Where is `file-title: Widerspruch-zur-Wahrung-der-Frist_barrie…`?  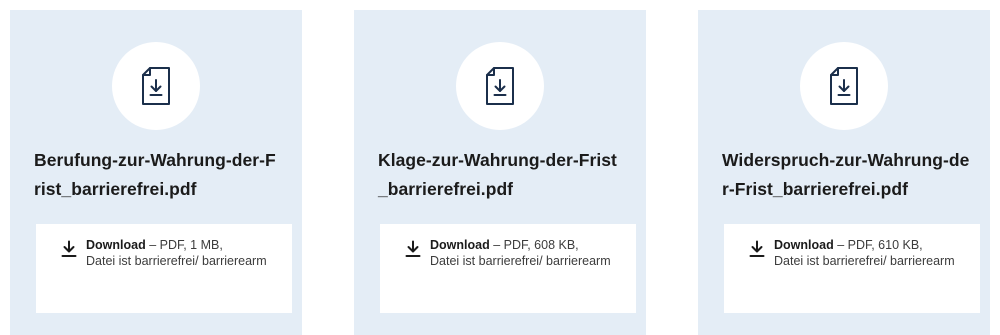
file-title: Widerspruch-zur-Wahrung-der-Frist_barrie… is located at coordinates (846, 174).